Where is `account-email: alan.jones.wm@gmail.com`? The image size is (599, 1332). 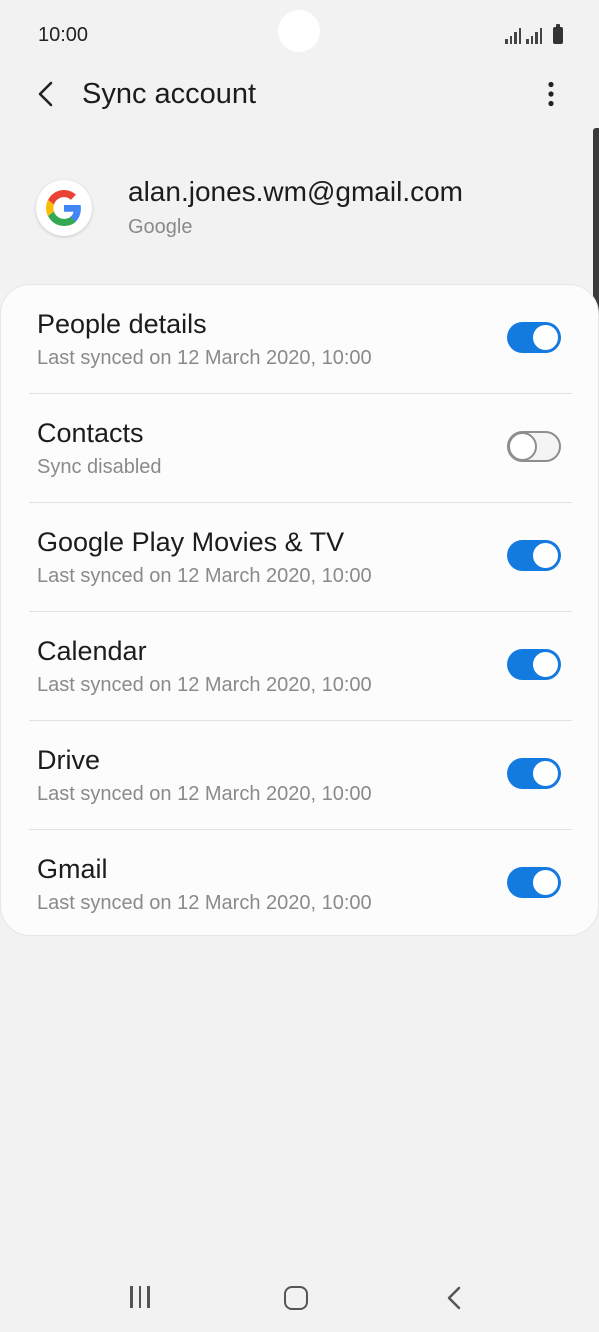 account-email: alan.jones.wm@gmail.com is located at coordinates (295, 191).